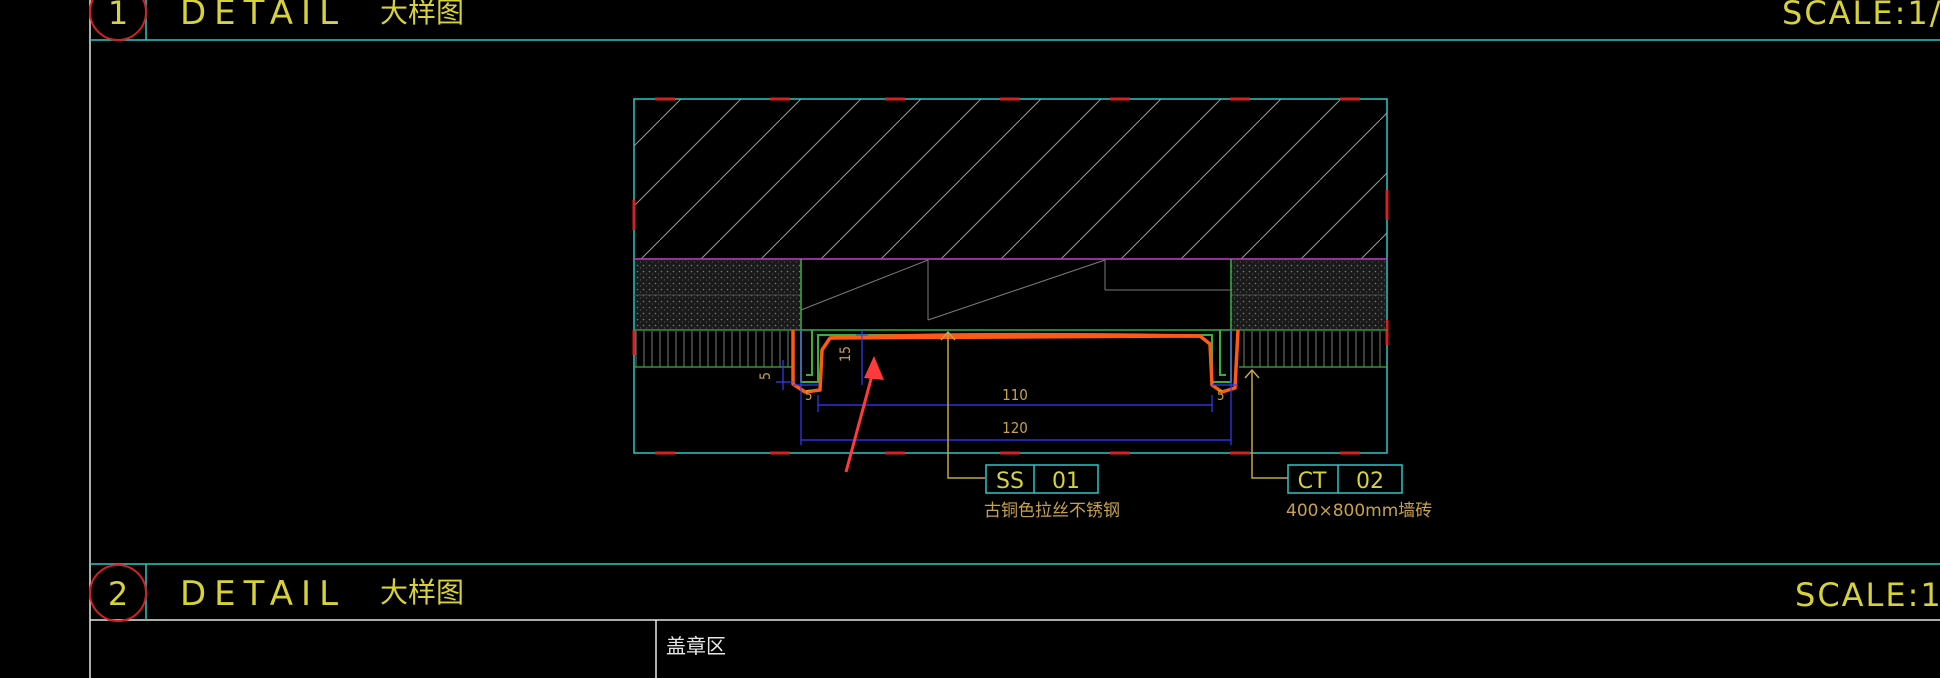  What do you see at coordinates (808, 396) in the screenshot?
I see `dim-5-bottom-left: 5` at bounding box center [808, 396].